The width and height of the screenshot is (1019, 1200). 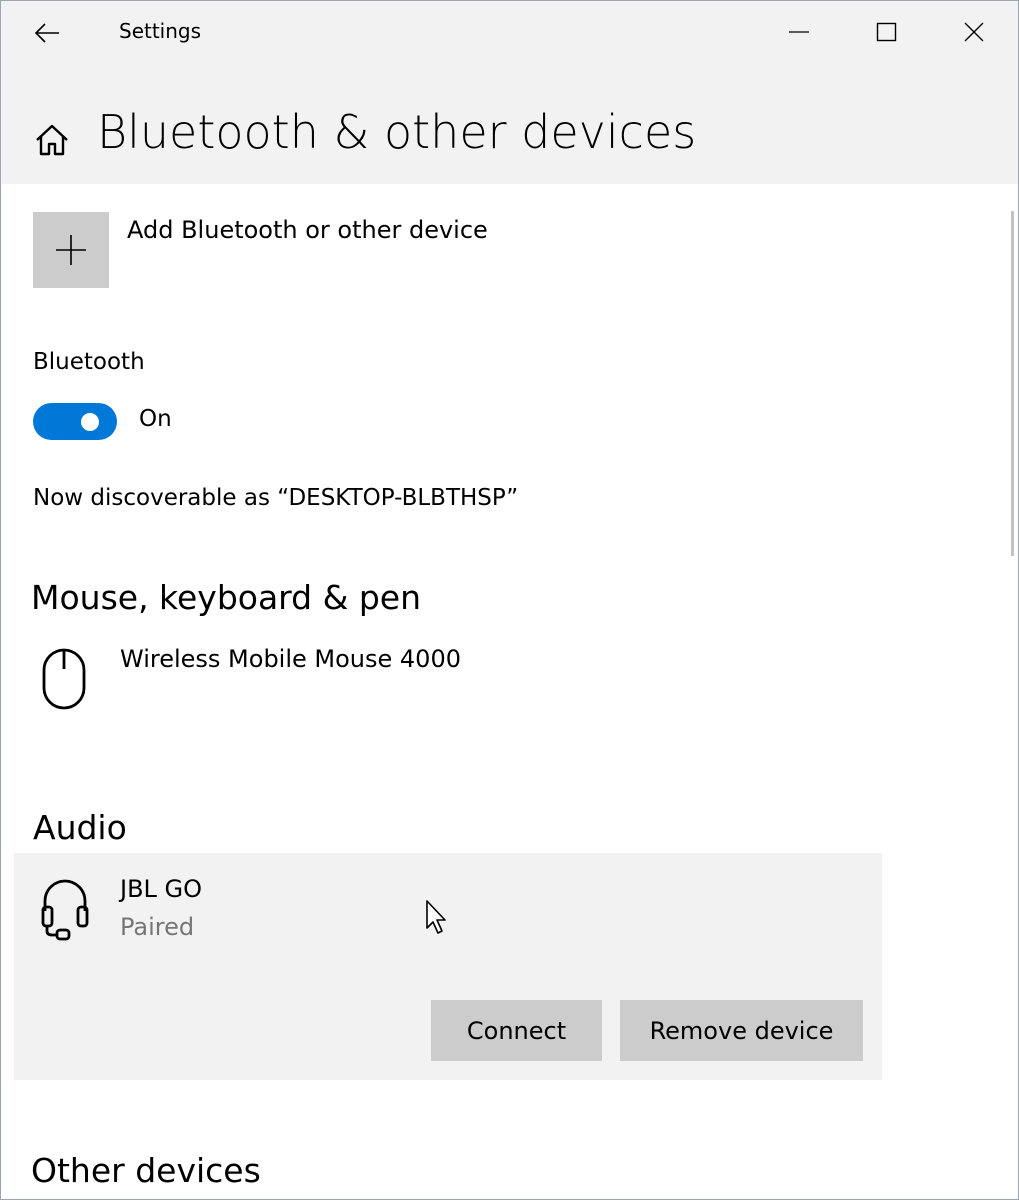 I want to click on mouse-icon, so click(x=64, y=679).